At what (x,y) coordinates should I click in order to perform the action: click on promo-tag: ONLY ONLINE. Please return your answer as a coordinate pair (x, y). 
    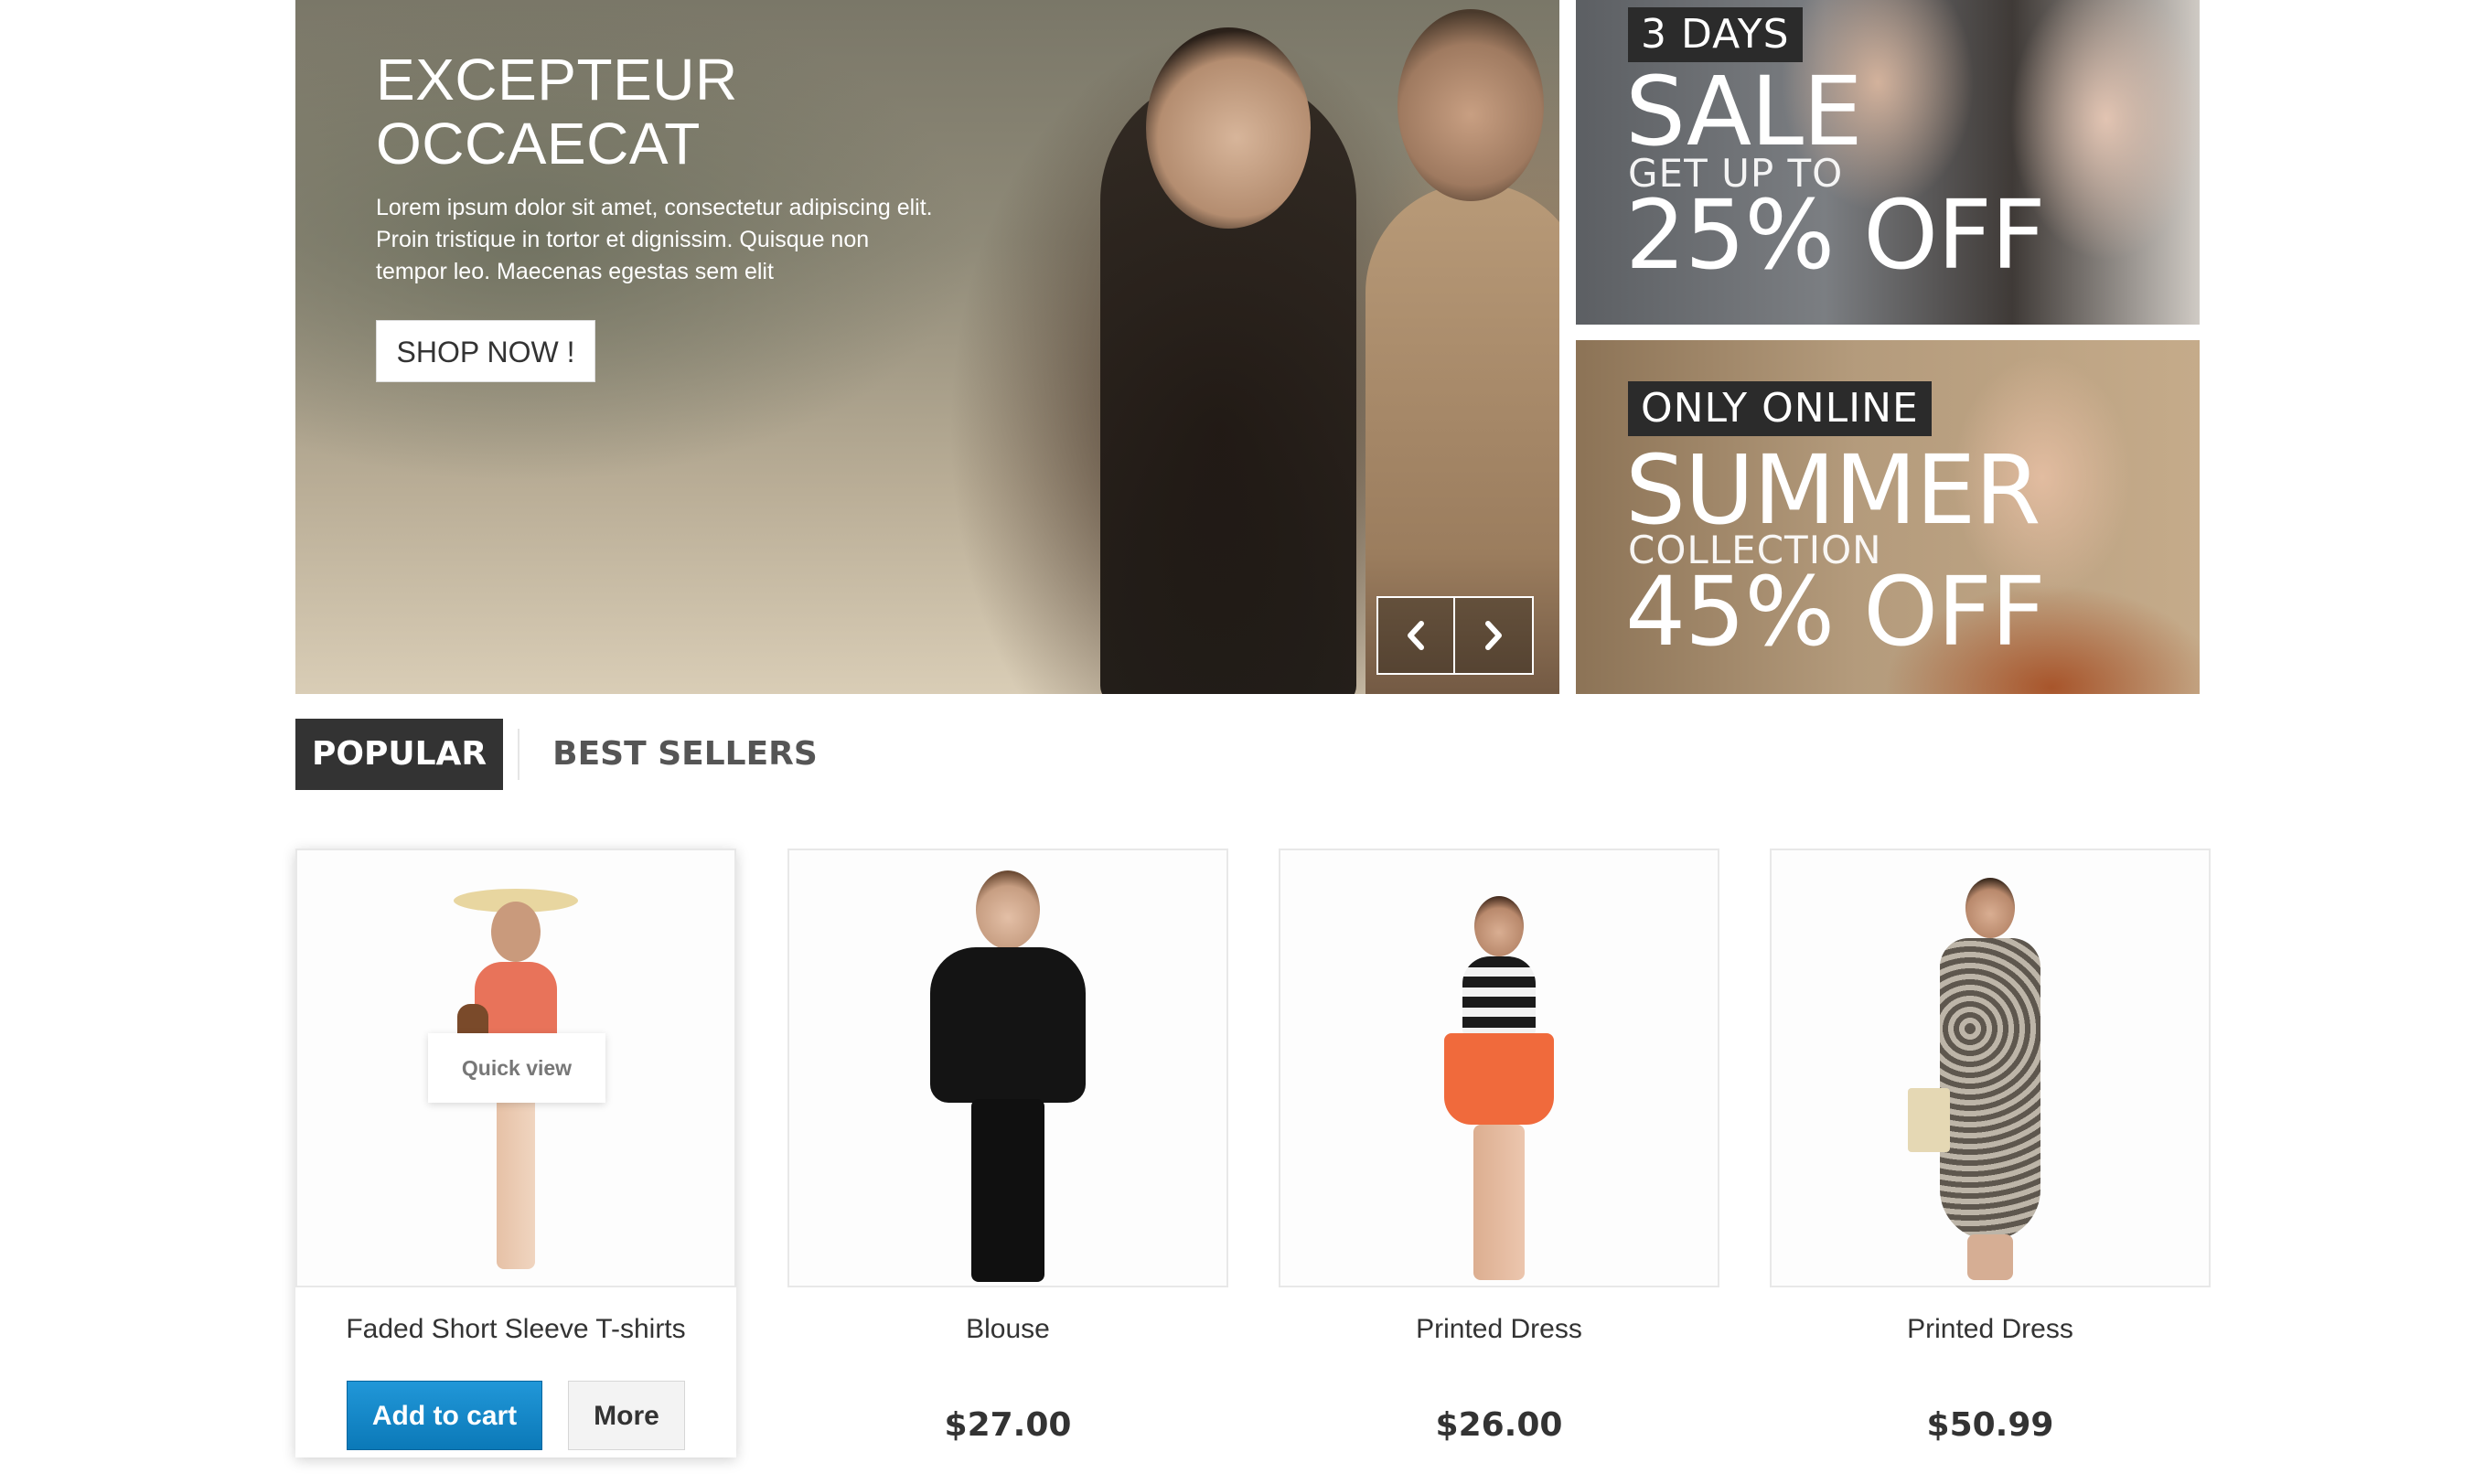
    Looking at the image, I should click on (1780, 408).